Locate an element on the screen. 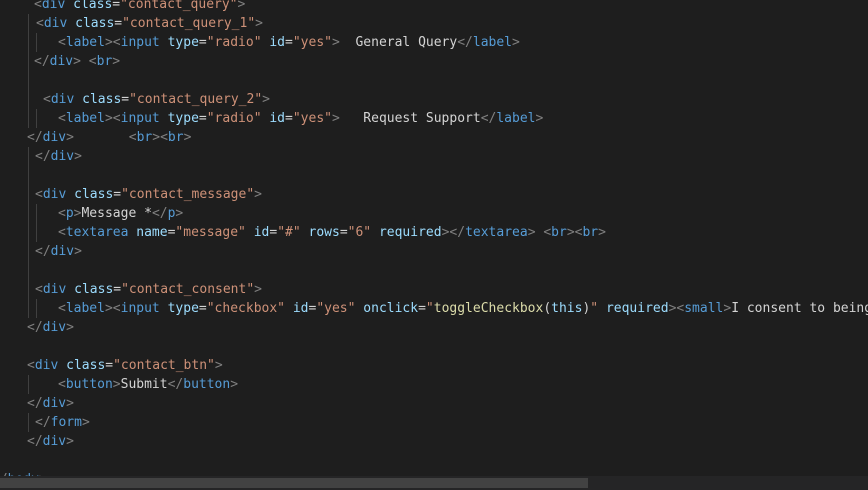 This screenshot has width=868, height=490. code-line: <button>Submit</button> is located at coordinates (434, 384).